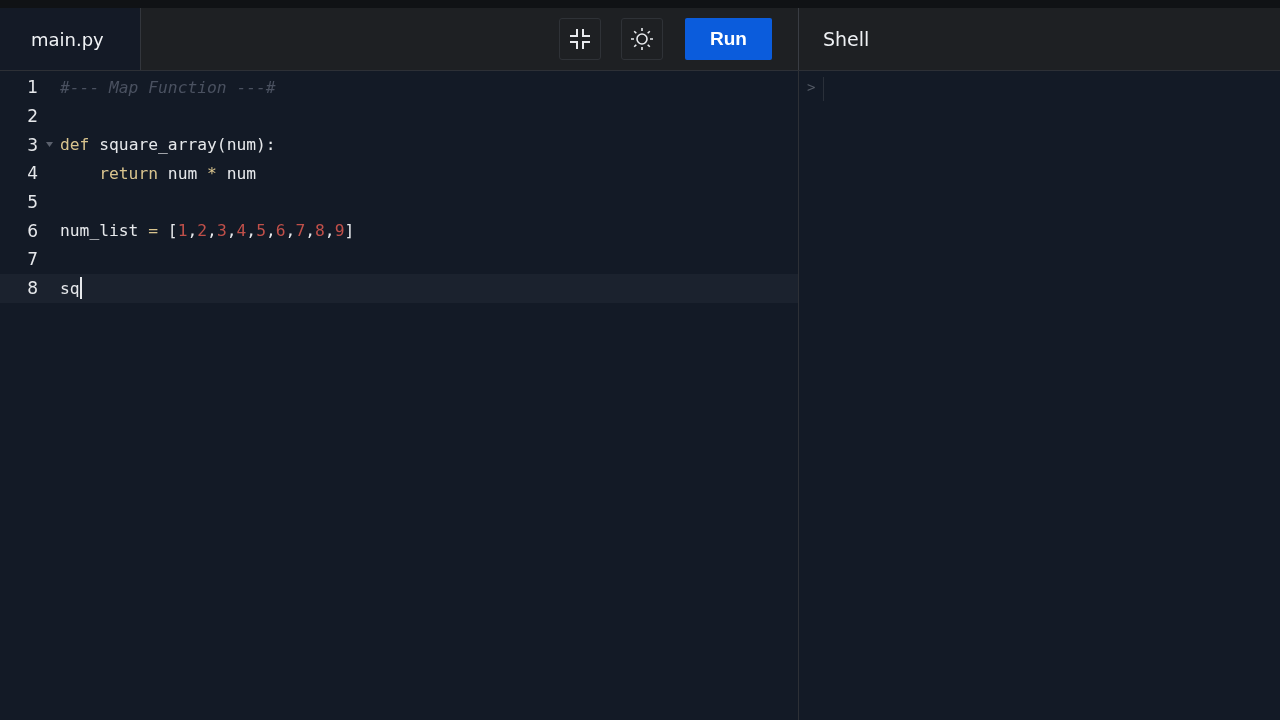  I want to click on line-number: 2, so click(32, 116).